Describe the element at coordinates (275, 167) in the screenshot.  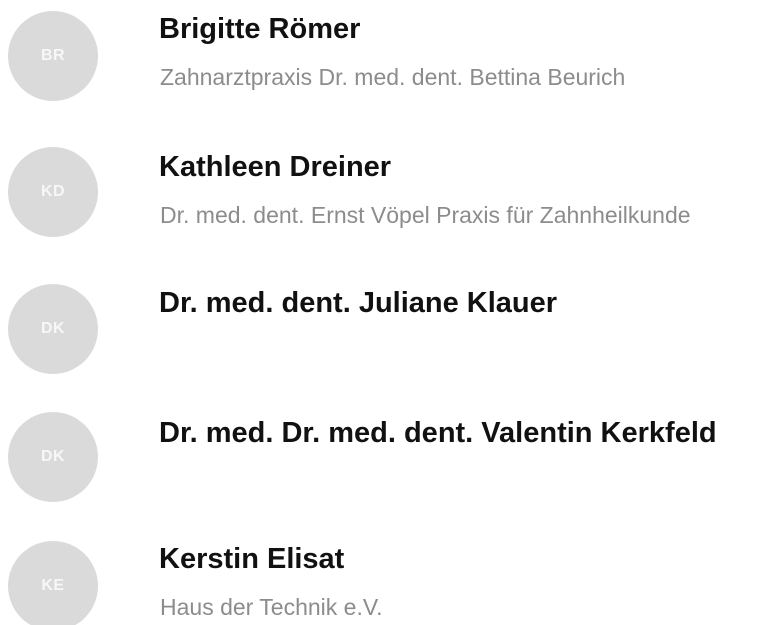
I see `contact-name: Kathleen Dreiner` at that location.